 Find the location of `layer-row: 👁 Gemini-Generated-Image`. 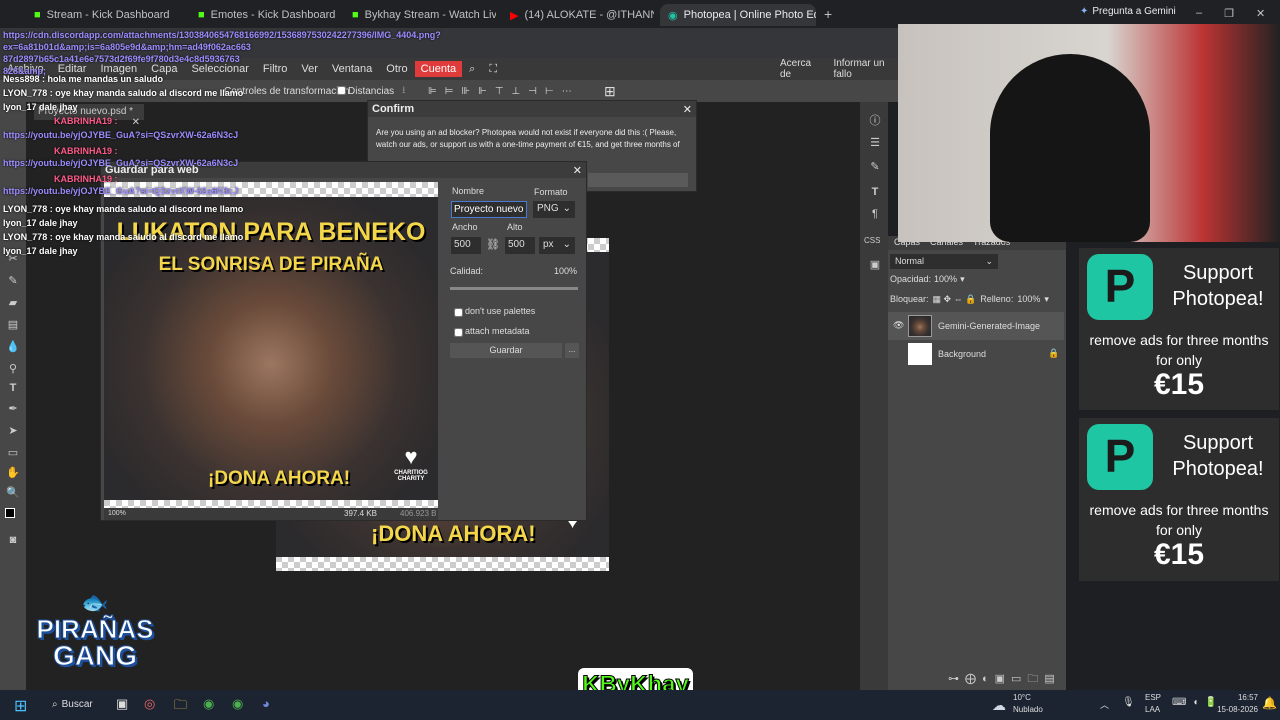

layer-row: 👁 Gemini-Generated-Image is located at coordinates (976, 326).